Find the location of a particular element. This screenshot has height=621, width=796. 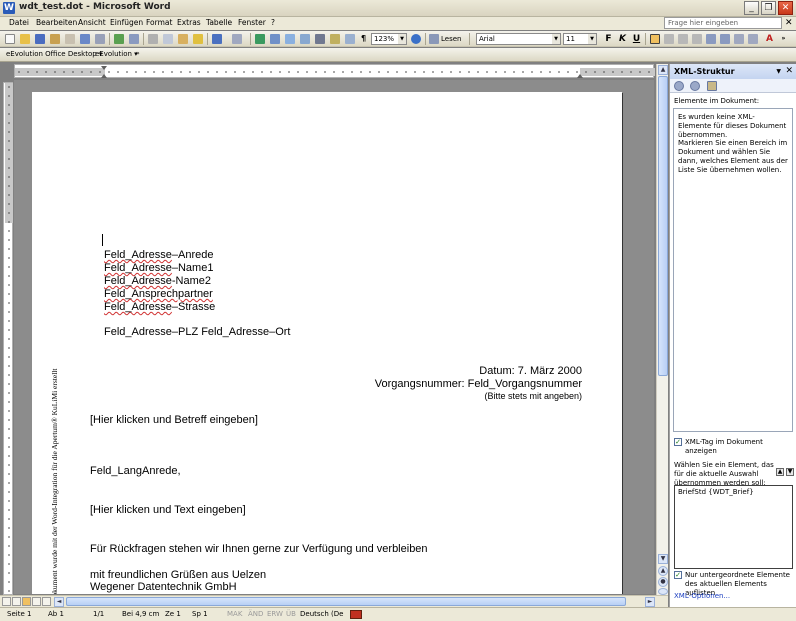

align-right-icon is located at coordinates (683, 39).